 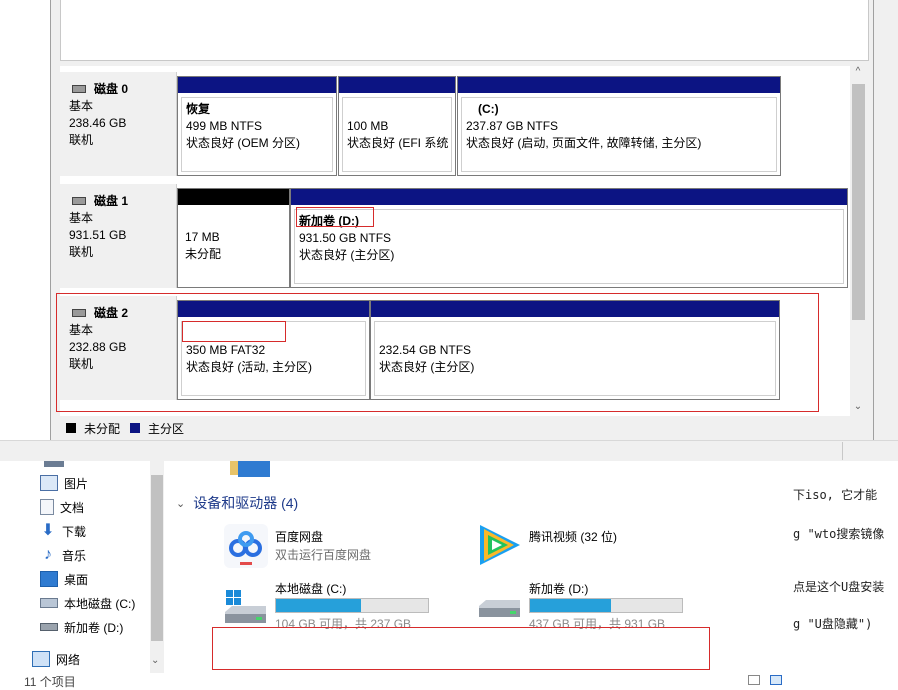 I want to click on device-name: 腾讯视频 (32 位), so click(x=573, y=536).